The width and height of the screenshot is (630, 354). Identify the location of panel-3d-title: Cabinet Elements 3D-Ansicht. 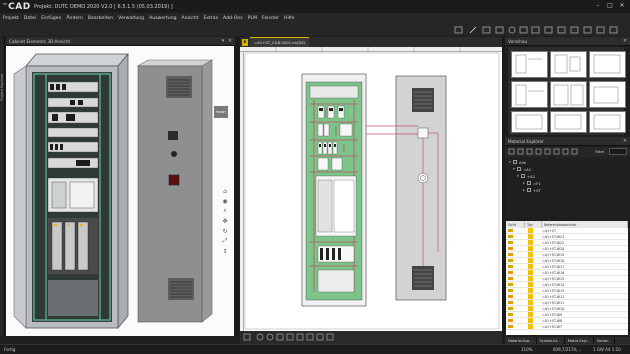
(40, 41).